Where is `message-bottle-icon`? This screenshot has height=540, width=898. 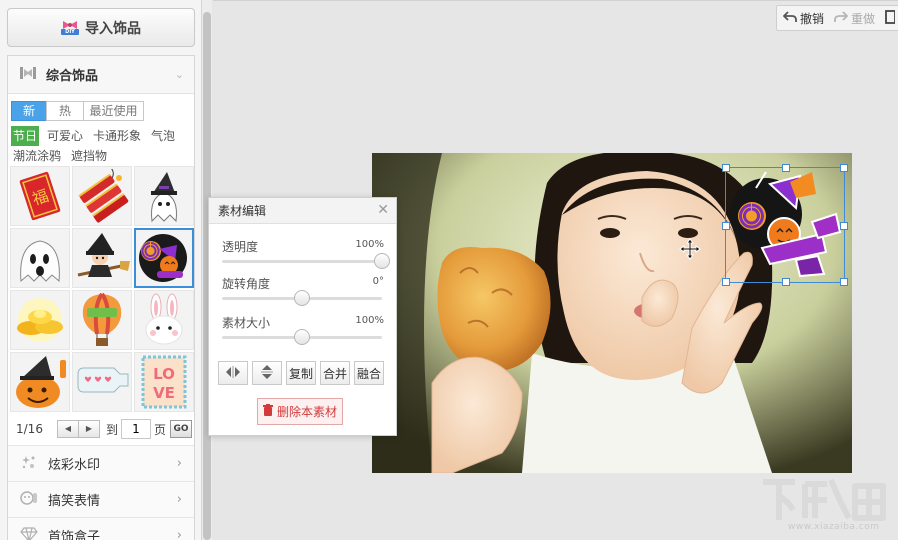
message-bottle-icon is located at coordinates (103, 380).